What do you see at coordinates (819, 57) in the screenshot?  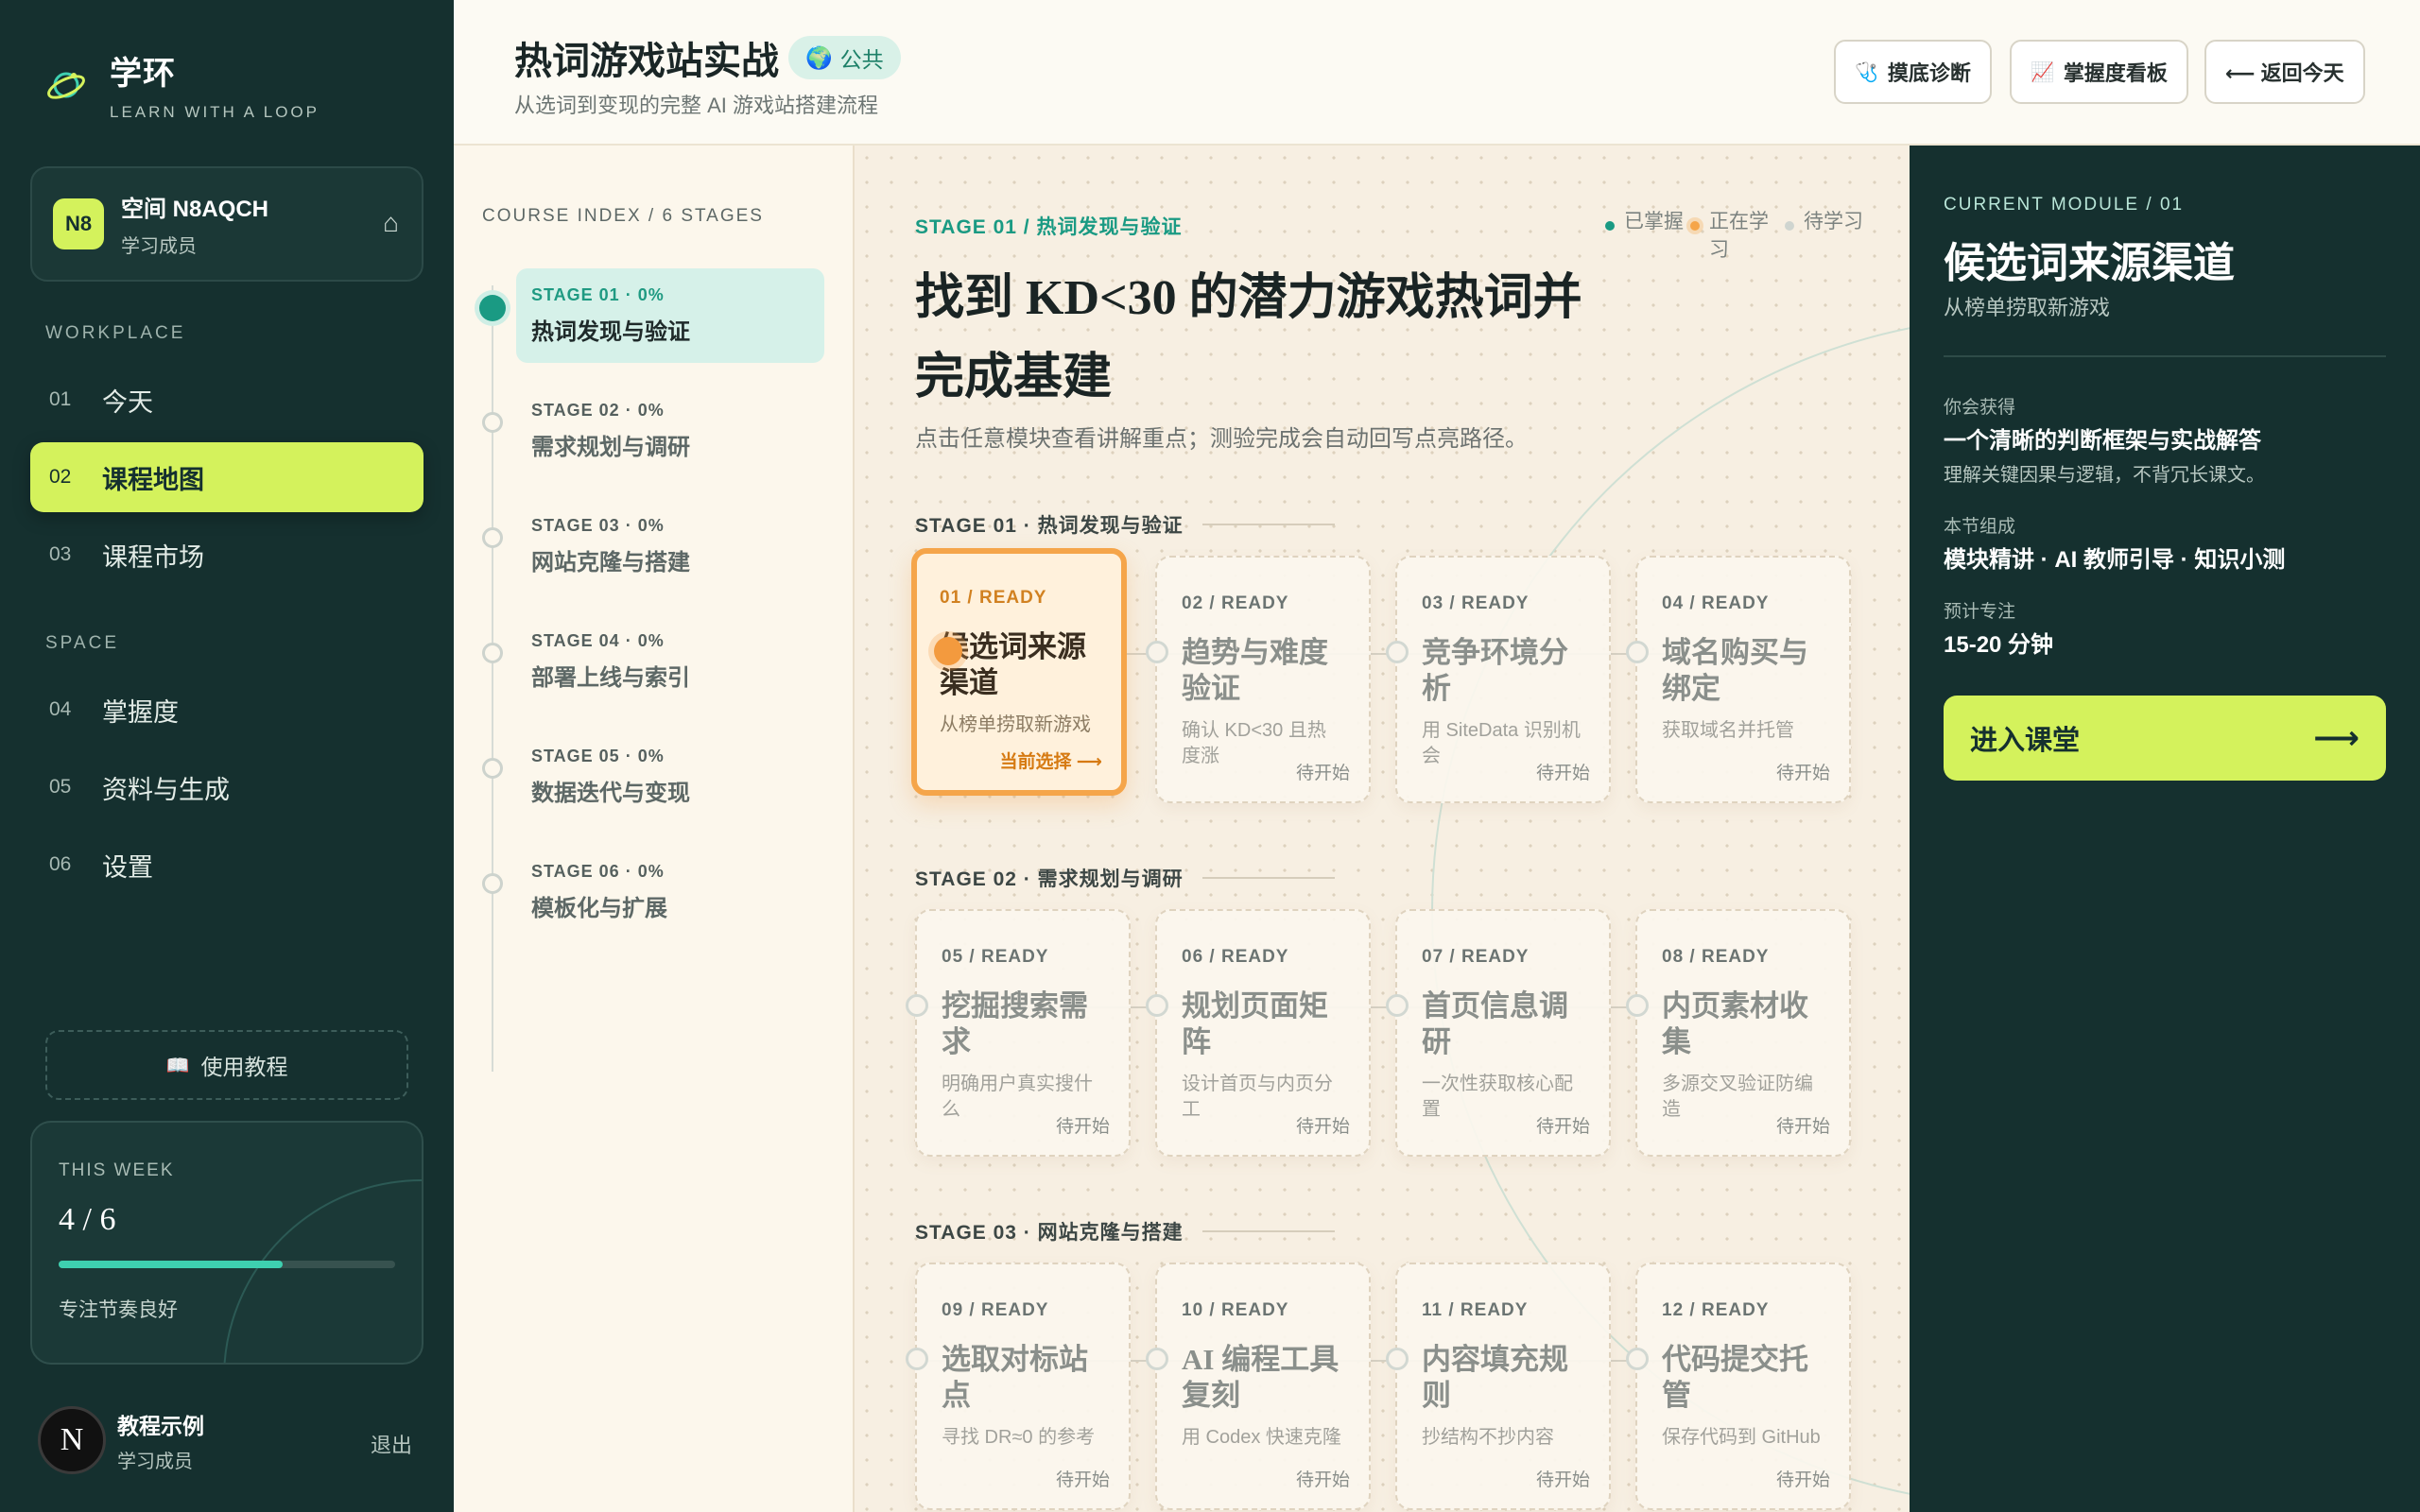 I see `globe-icon: 🌍` at bounding box center [819, 57].